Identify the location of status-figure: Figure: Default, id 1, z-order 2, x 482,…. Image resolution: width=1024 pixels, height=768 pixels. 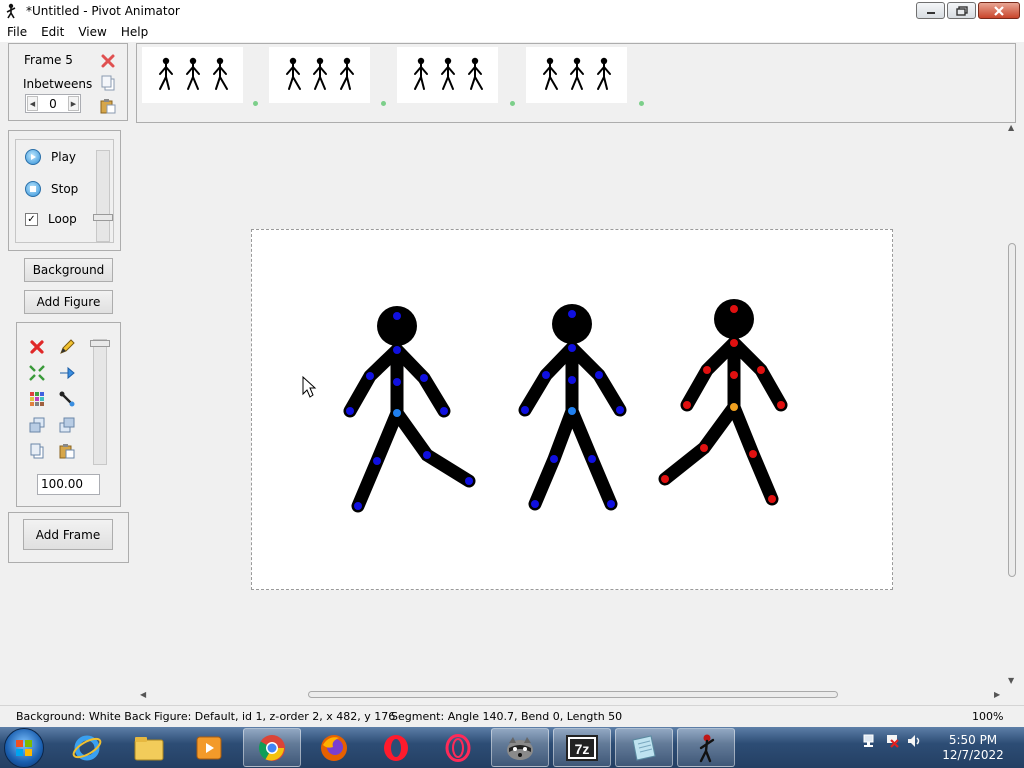
(275, 716).